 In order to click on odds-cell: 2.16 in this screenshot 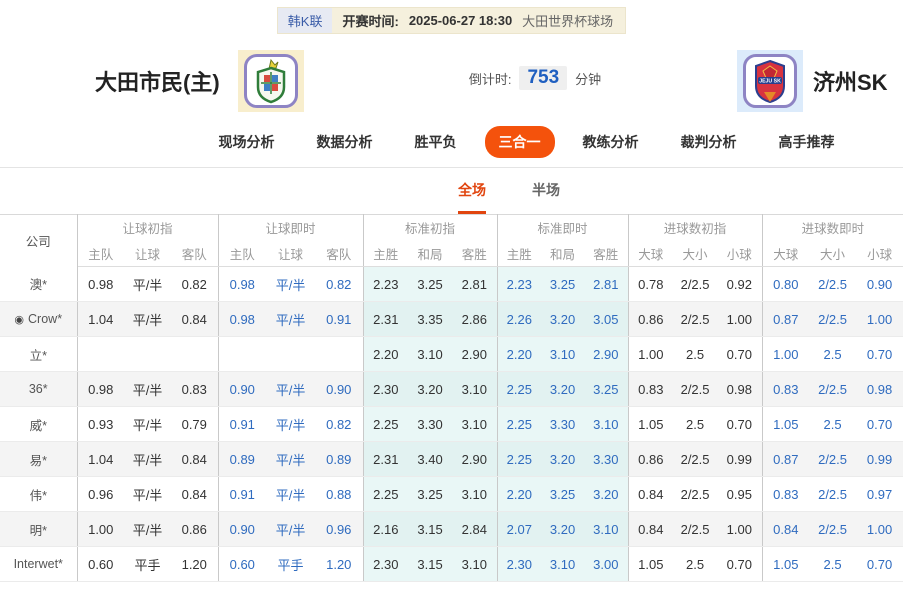, I will do `click(385, 529)`.